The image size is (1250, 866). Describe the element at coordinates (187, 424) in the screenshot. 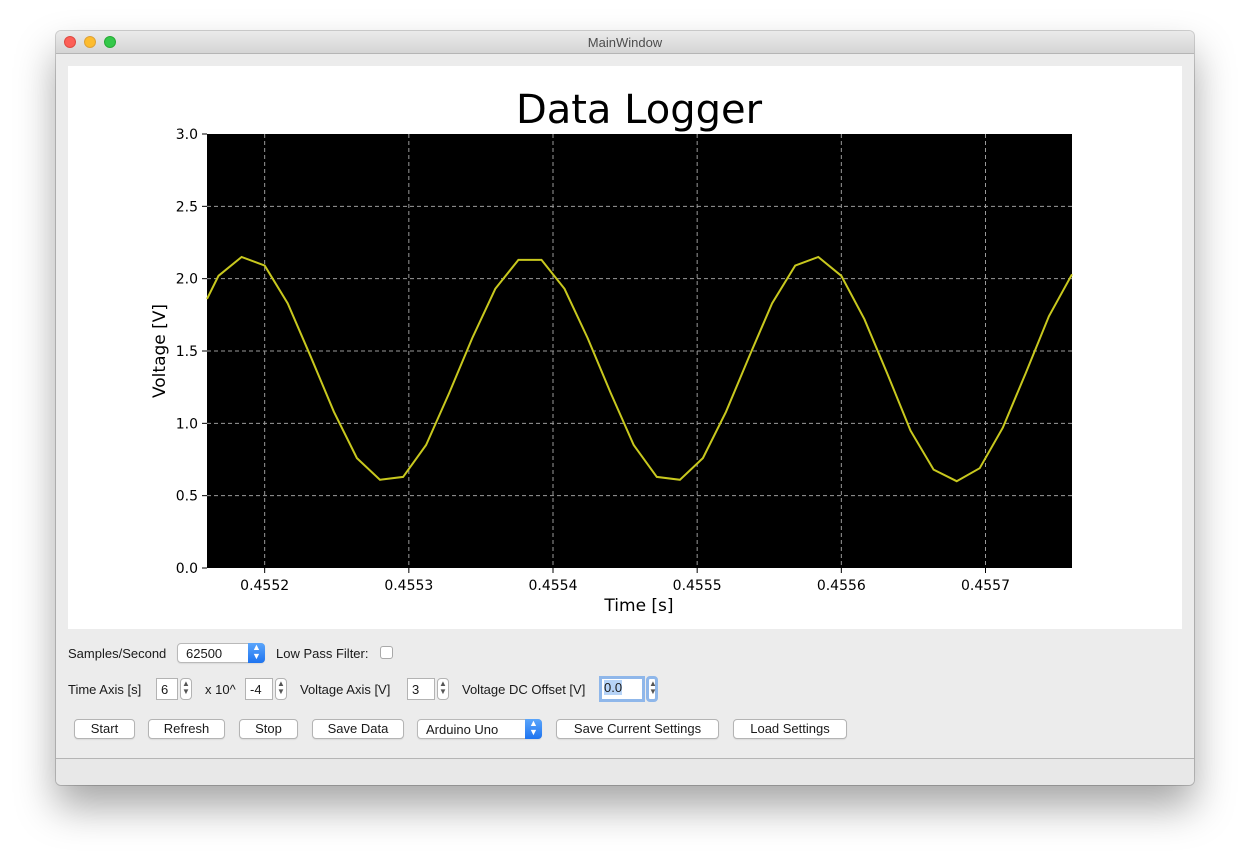

I see `y-tick-label: 1.0` at that location.